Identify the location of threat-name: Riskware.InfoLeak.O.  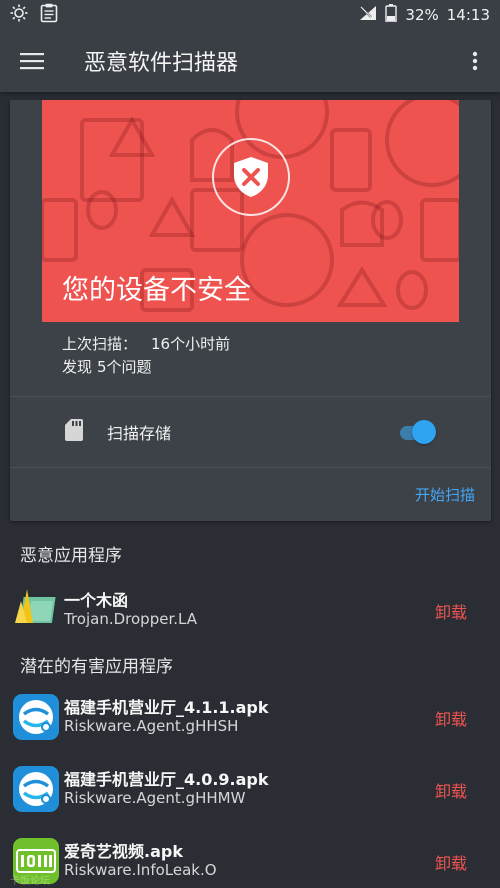
(140, 870).